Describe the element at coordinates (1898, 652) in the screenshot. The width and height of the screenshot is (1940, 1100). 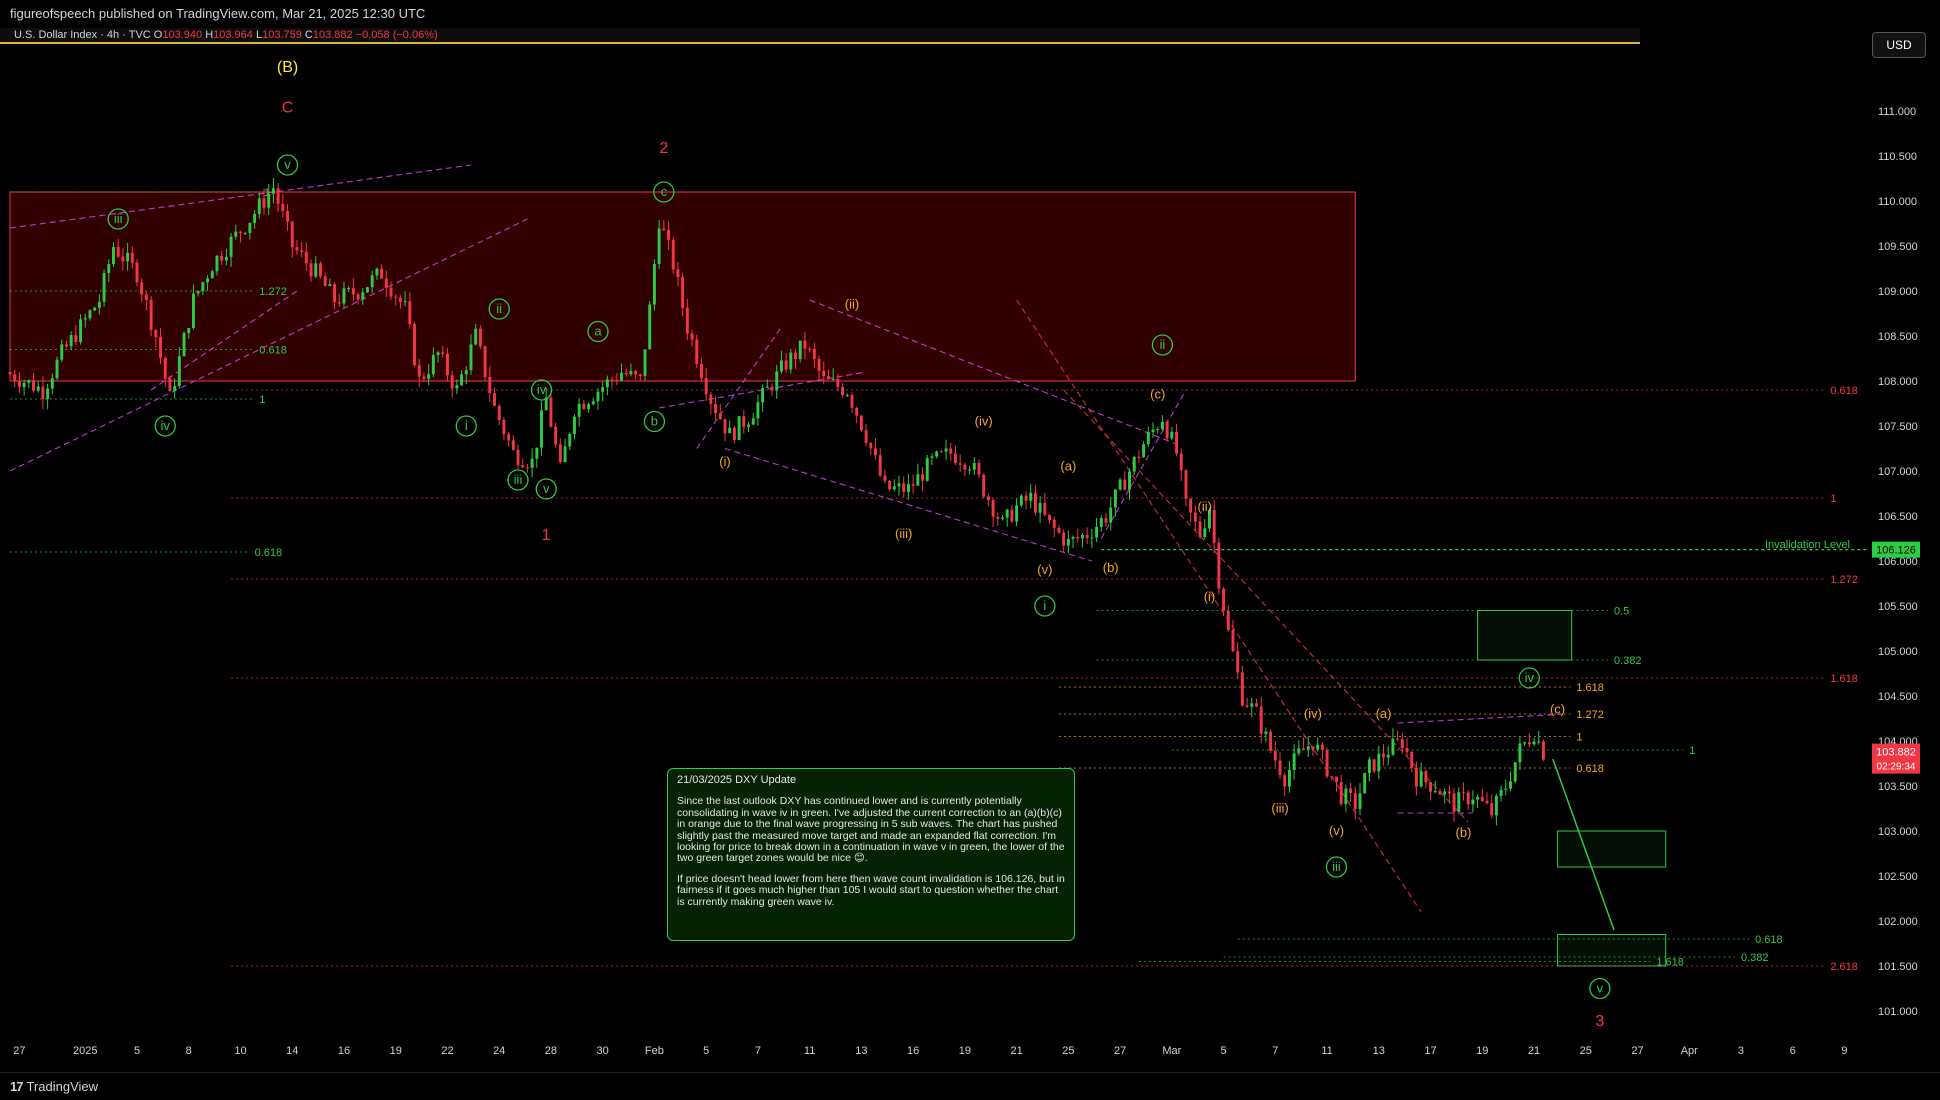
I see `price-tick-label: 105.000` at that location.